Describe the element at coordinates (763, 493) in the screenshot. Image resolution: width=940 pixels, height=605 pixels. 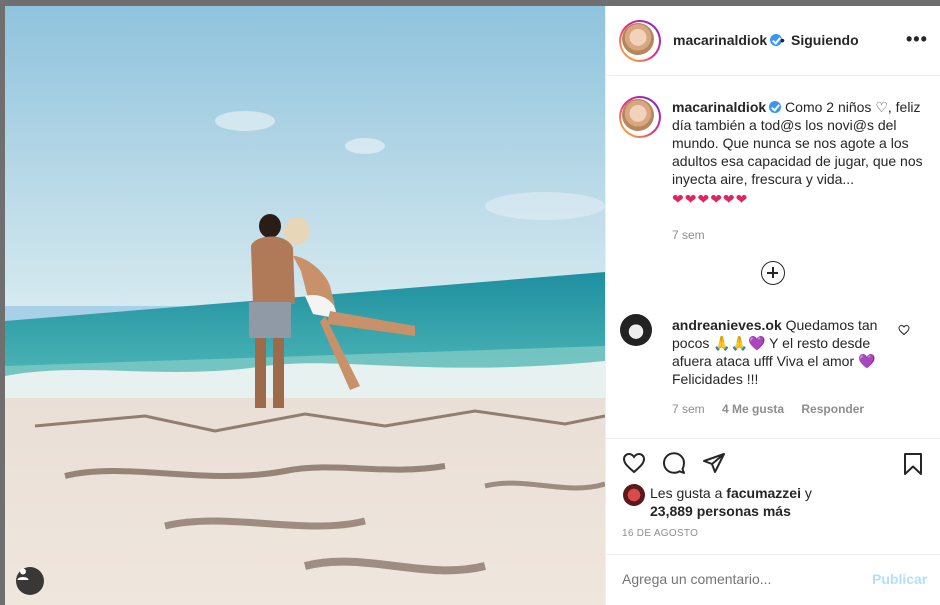
I see `likes-user: facumazzei` at that location.